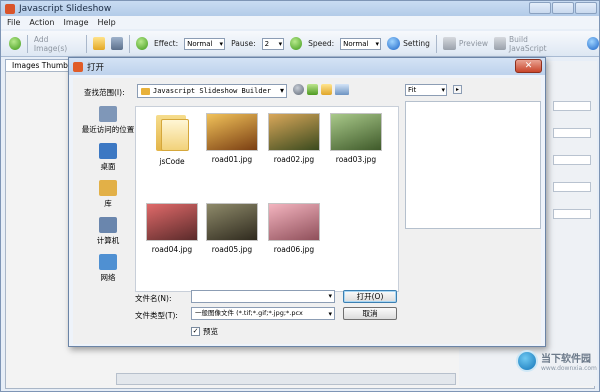 The image size is (600, 392). I want to click on preview-mode-value: Fit, so click(412, 90).